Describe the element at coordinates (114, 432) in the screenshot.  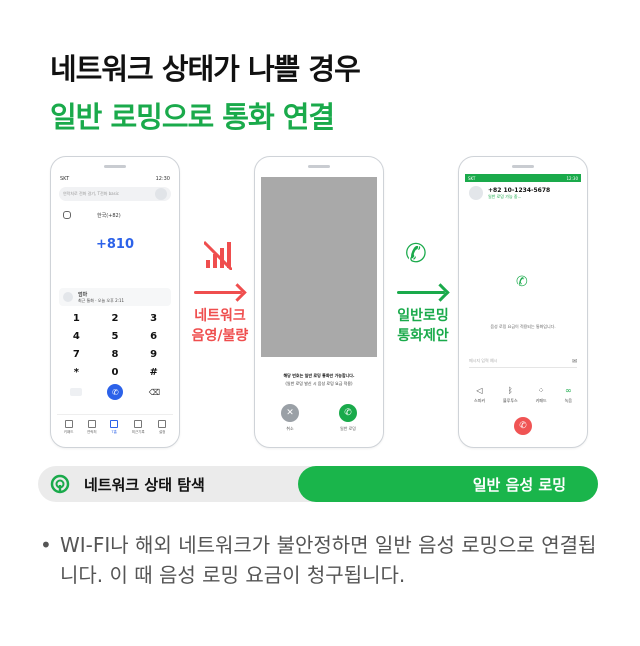
I see `tab-home-label: T홈` at that location.